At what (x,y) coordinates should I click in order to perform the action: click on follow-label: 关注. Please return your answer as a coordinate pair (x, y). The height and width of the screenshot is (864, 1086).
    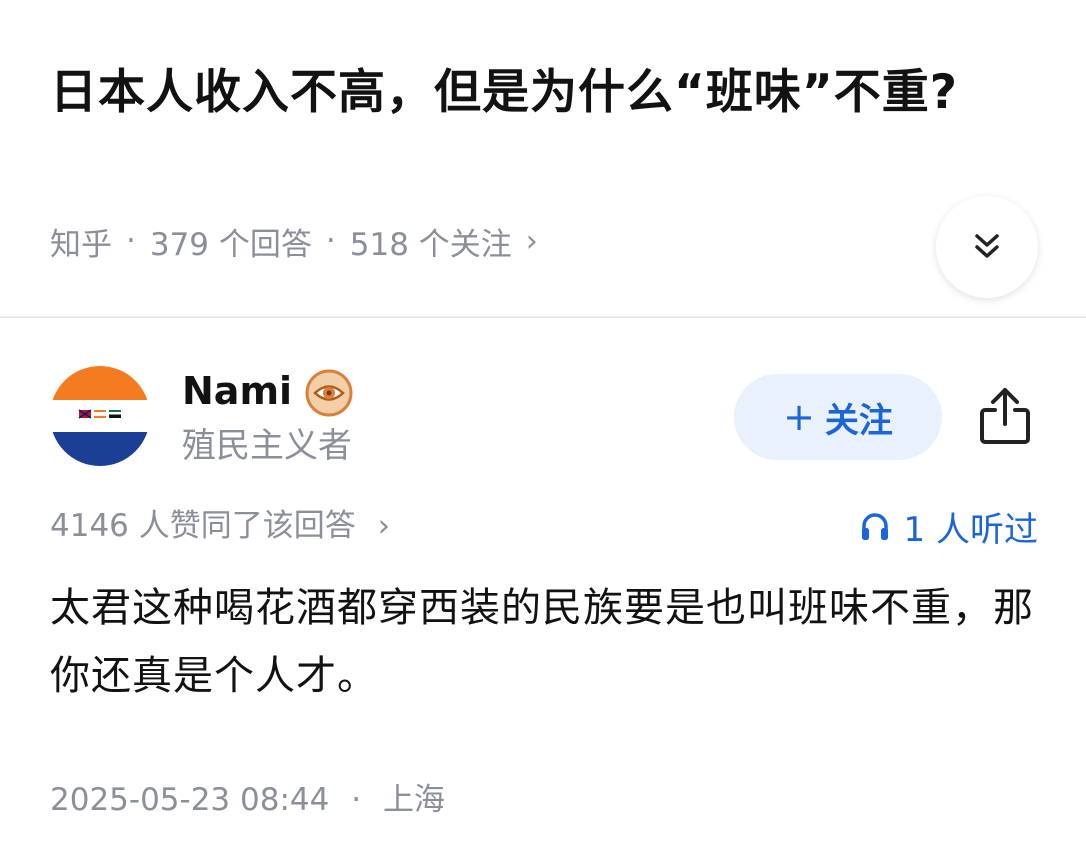
    Looking at the image, I should click on (858, 420).